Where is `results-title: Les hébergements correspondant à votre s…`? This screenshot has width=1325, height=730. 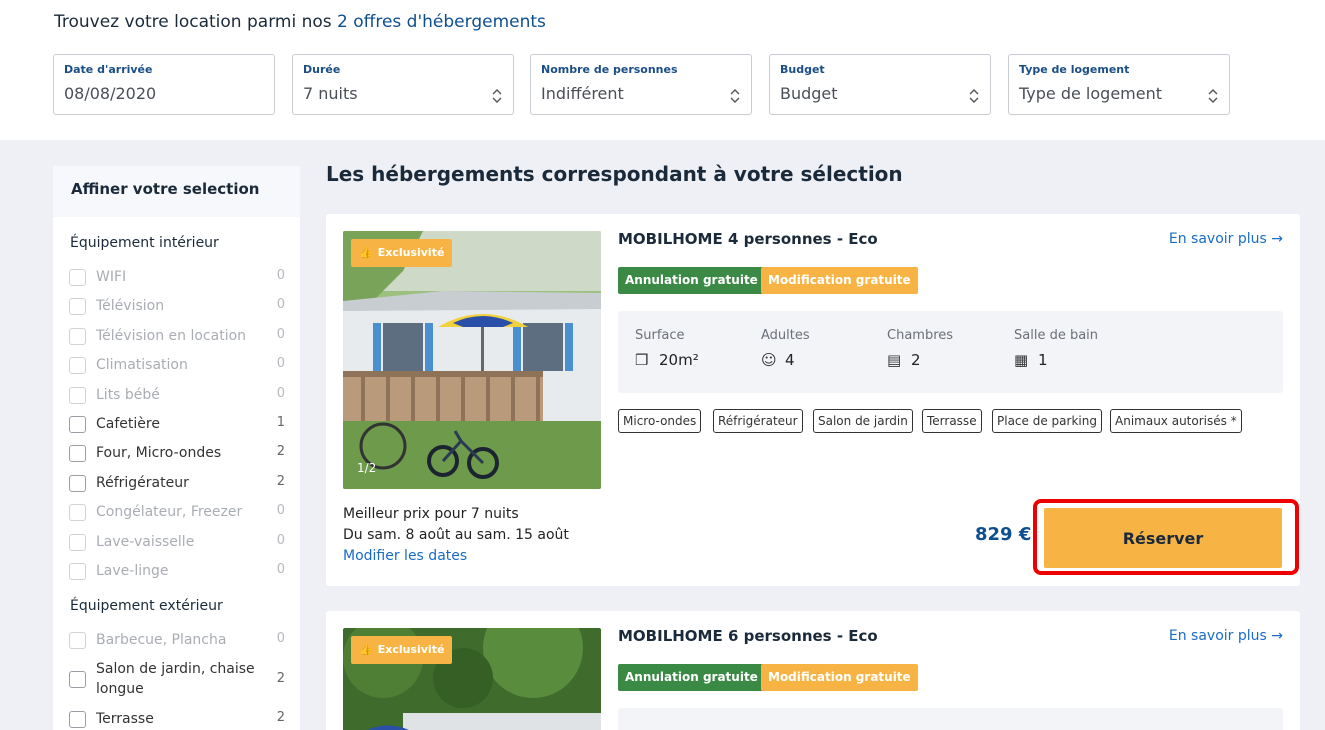
results-title: Les hébergements correspondant à votre s… is located at coordinates (614, 174).